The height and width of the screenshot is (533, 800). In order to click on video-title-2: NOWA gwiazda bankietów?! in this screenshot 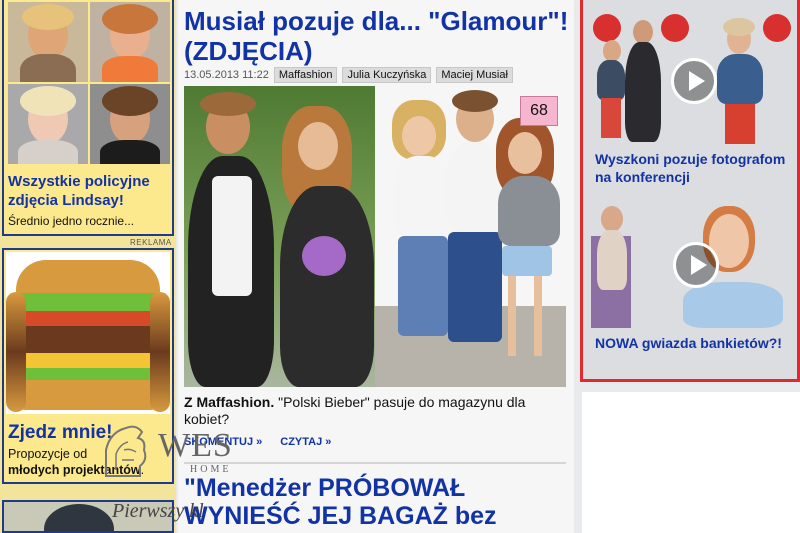, I will do `click(695, 343)`.